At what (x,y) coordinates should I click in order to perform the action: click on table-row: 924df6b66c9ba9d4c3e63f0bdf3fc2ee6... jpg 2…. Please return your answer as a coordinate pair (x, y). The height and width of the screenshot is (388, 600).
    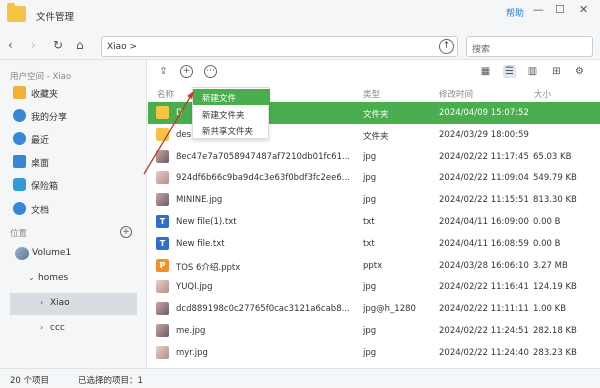
    Looking at the image, I should click on (374, 178).